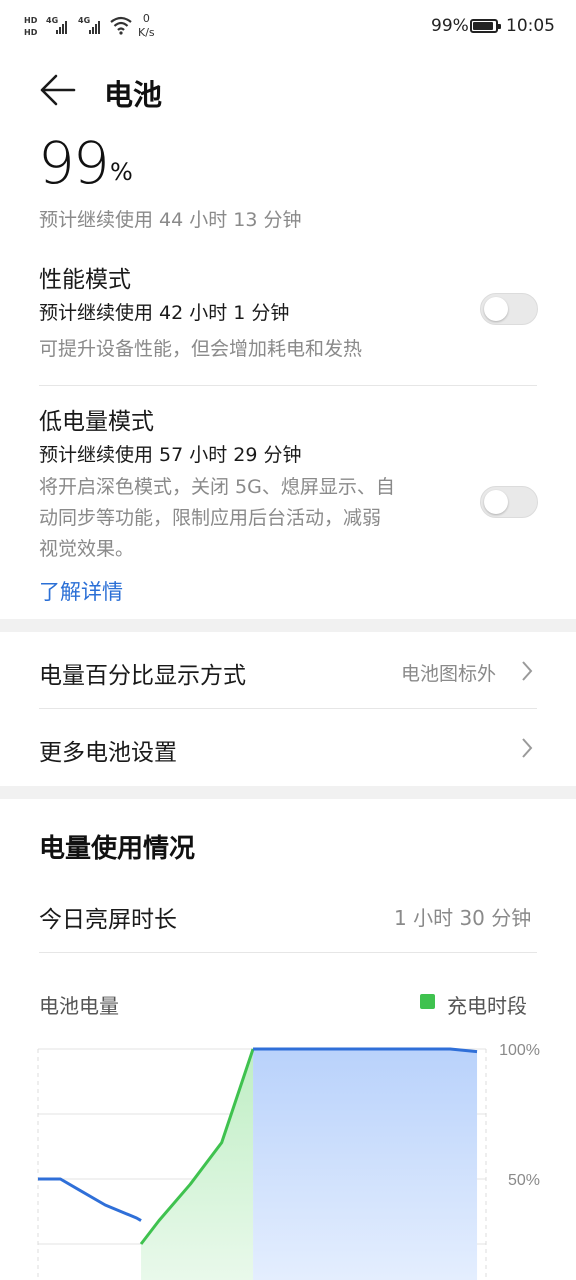 The width and height of the screenshot is (576, 1280). What do you see at coordinates (288, 747) in the screenshot?
I see `more-battery-settings-row: 更多电池设置` at bounding box center [288, 747].